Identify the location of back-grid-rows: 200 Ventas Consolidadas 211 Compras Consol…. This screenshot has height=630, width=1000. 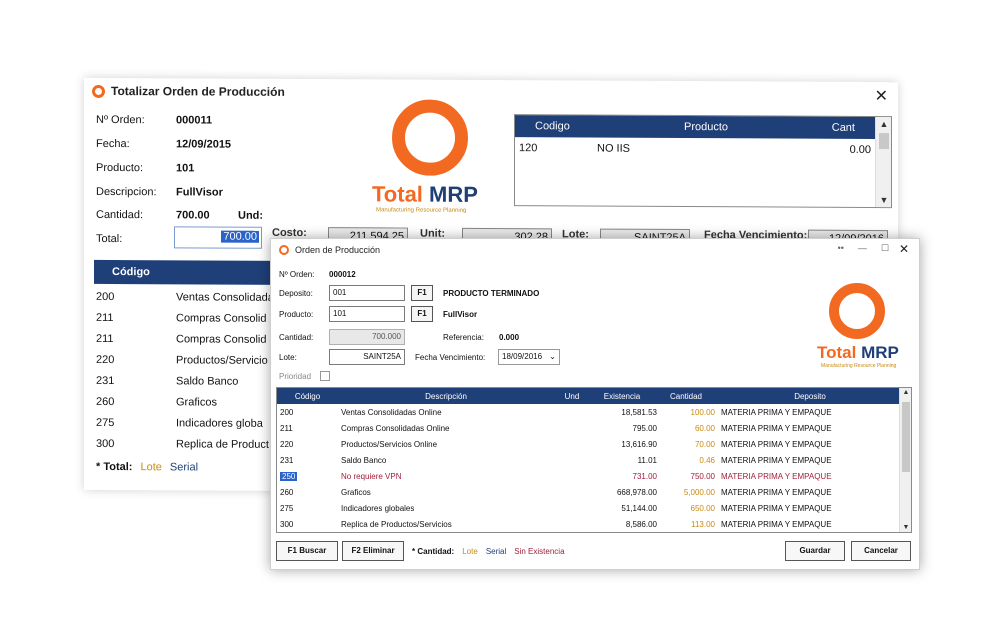
(194, 370).